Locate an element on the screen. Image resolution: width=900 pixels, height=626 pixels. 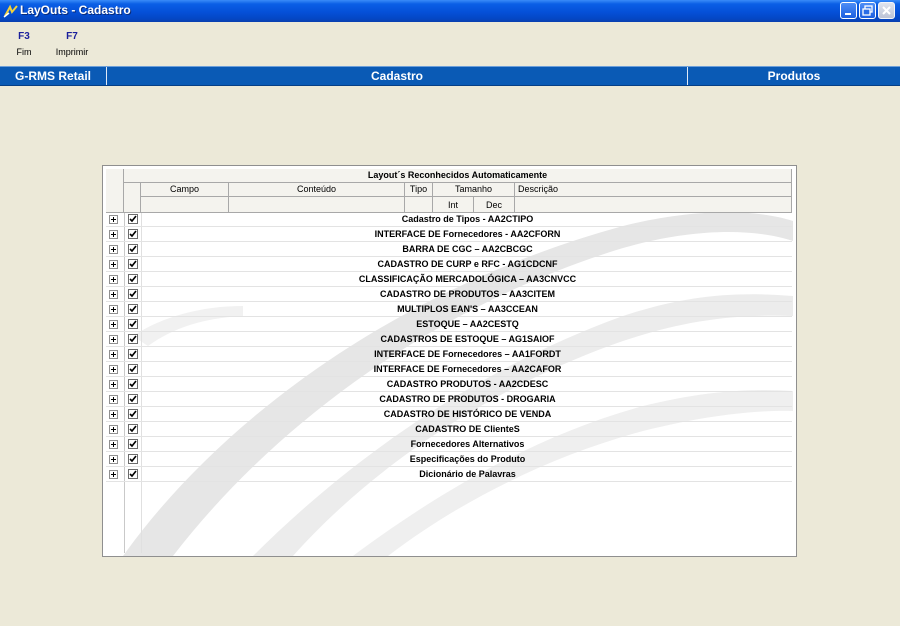
table-row: CADASTROS DE ESTOQUE – AG1SAIOF is located at coordinates (449, 339).